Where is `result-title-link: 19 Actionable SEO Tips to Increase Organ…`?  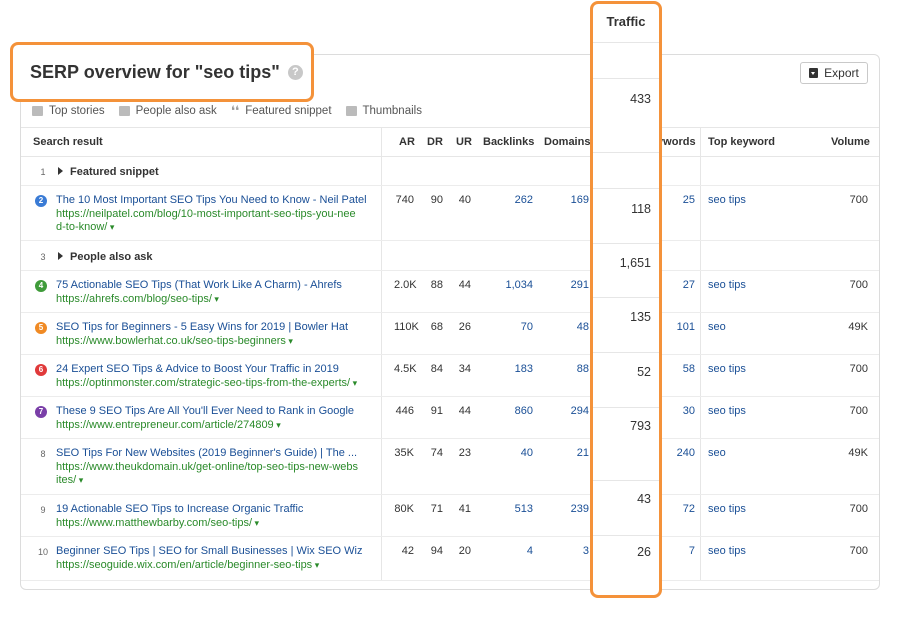
result-title-link: 19 Actionable SEO Tips to Increase Organ… is located at coordinates (179, 509).